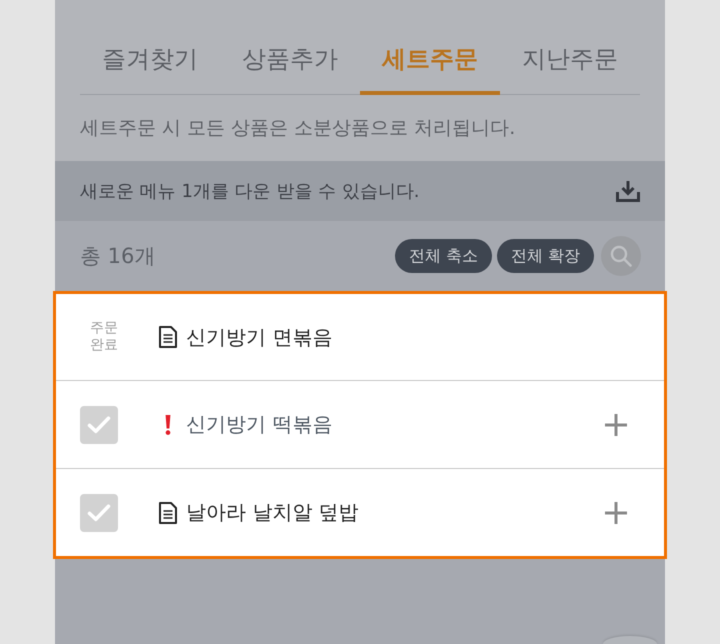  What do you see at coordinates (260, 424) in the screenshot?
I see `menu-name: 신기방기 떡볶음` at bounding box center [260, 424].